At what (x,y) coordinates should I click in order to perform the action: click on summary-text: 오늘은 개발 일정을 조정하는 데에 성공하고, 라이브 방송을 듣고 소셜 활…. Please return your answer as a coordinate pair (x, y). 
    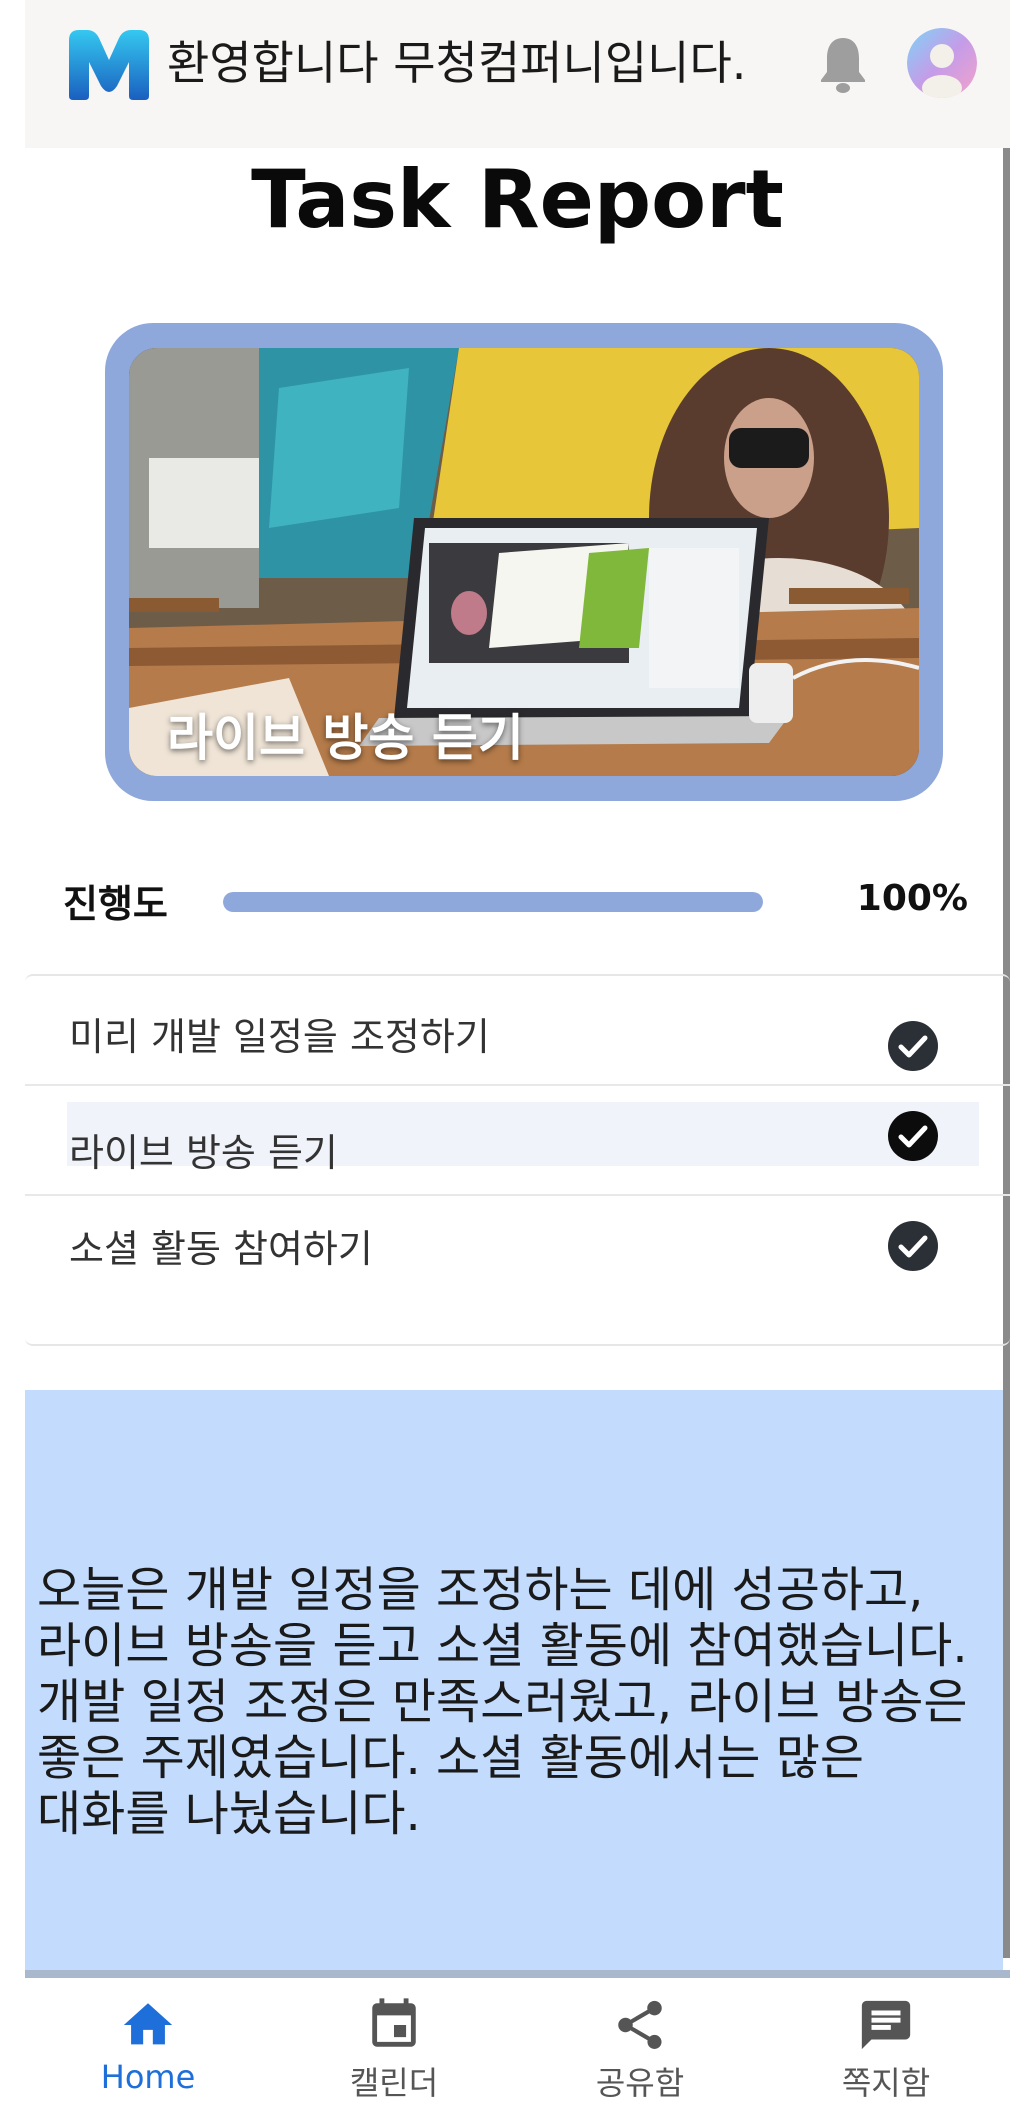
    Looking at the image, I should click on (502, 1702).